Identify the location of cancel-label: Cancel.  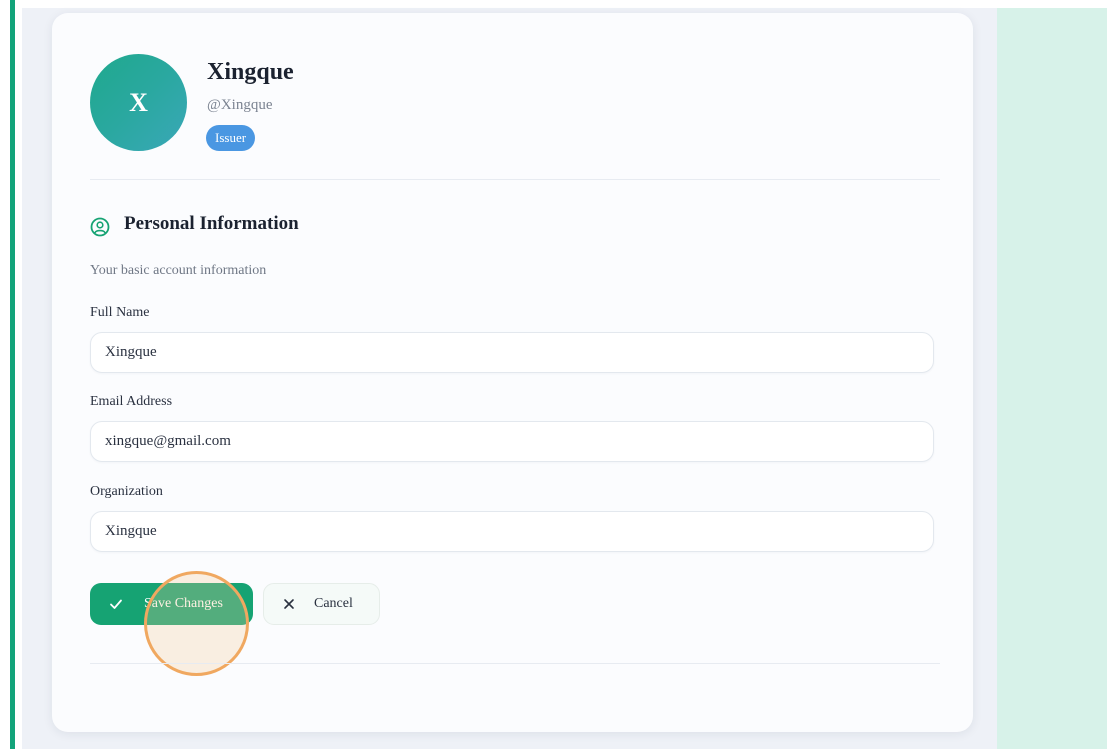
(333, 603).